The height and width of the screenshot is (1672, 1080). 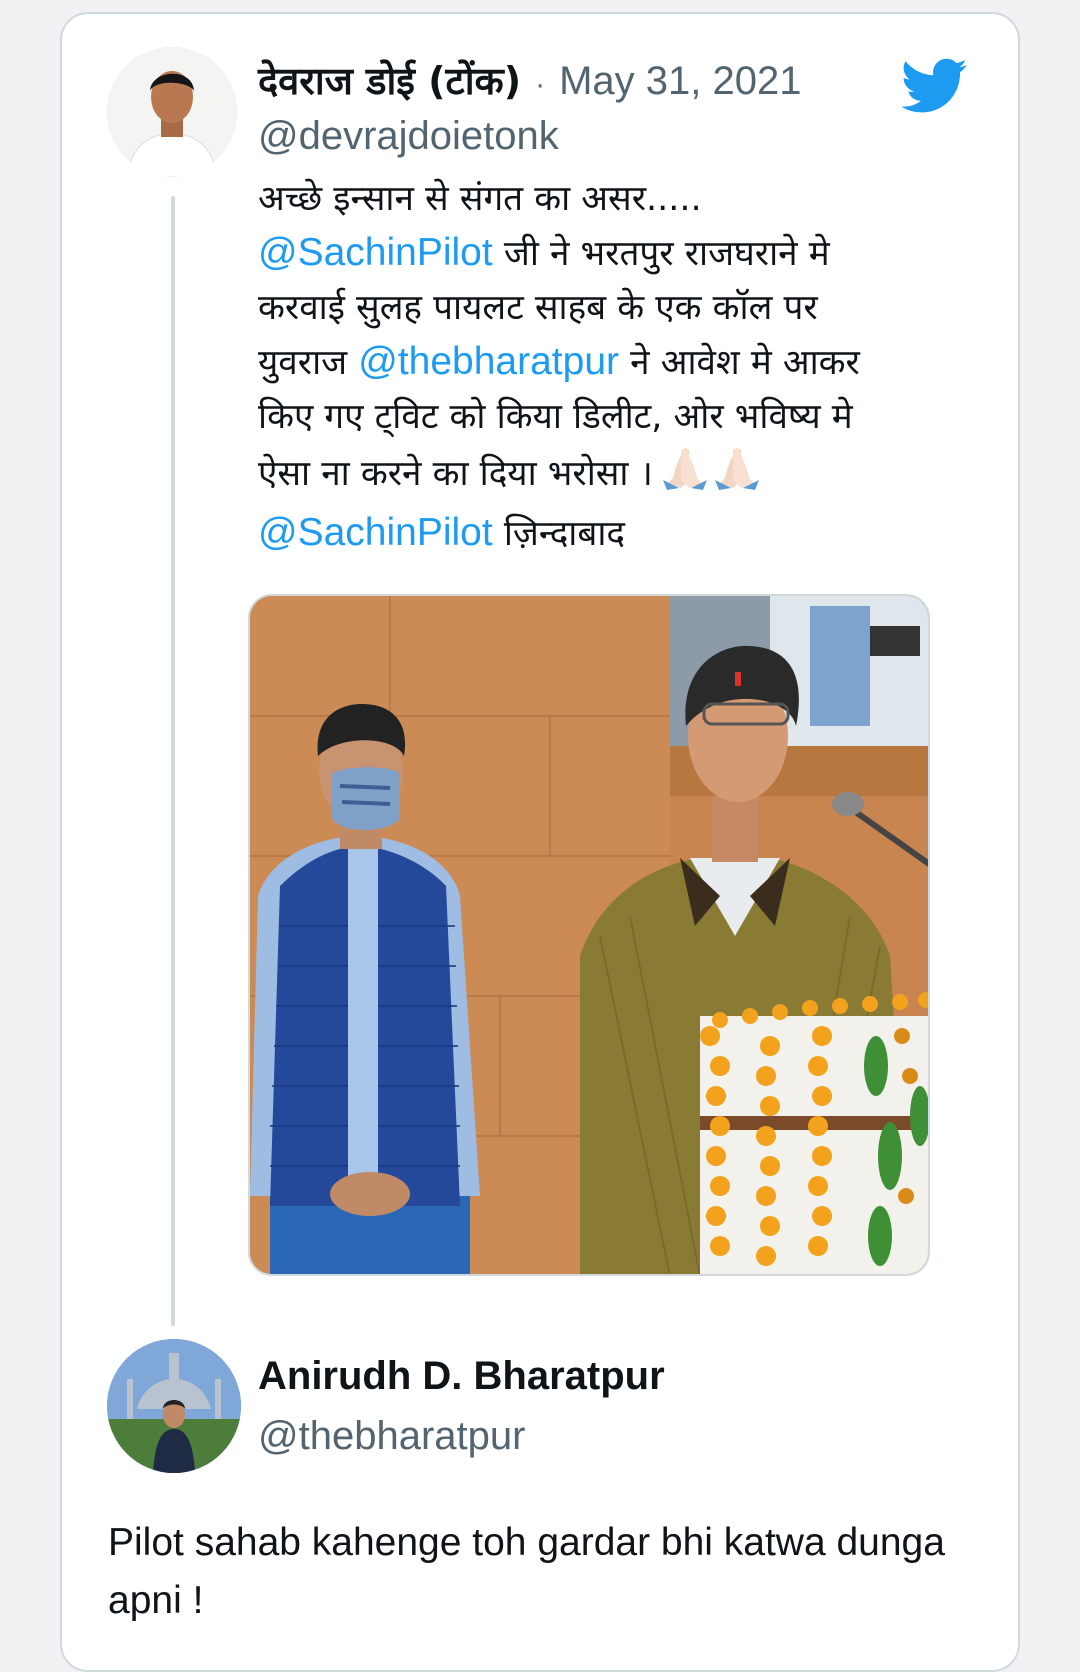 What do you see at coordinates (711, 475) in the screenshot?
I see `folded-hands-emoji-icon` at bounding box center [711, 475].